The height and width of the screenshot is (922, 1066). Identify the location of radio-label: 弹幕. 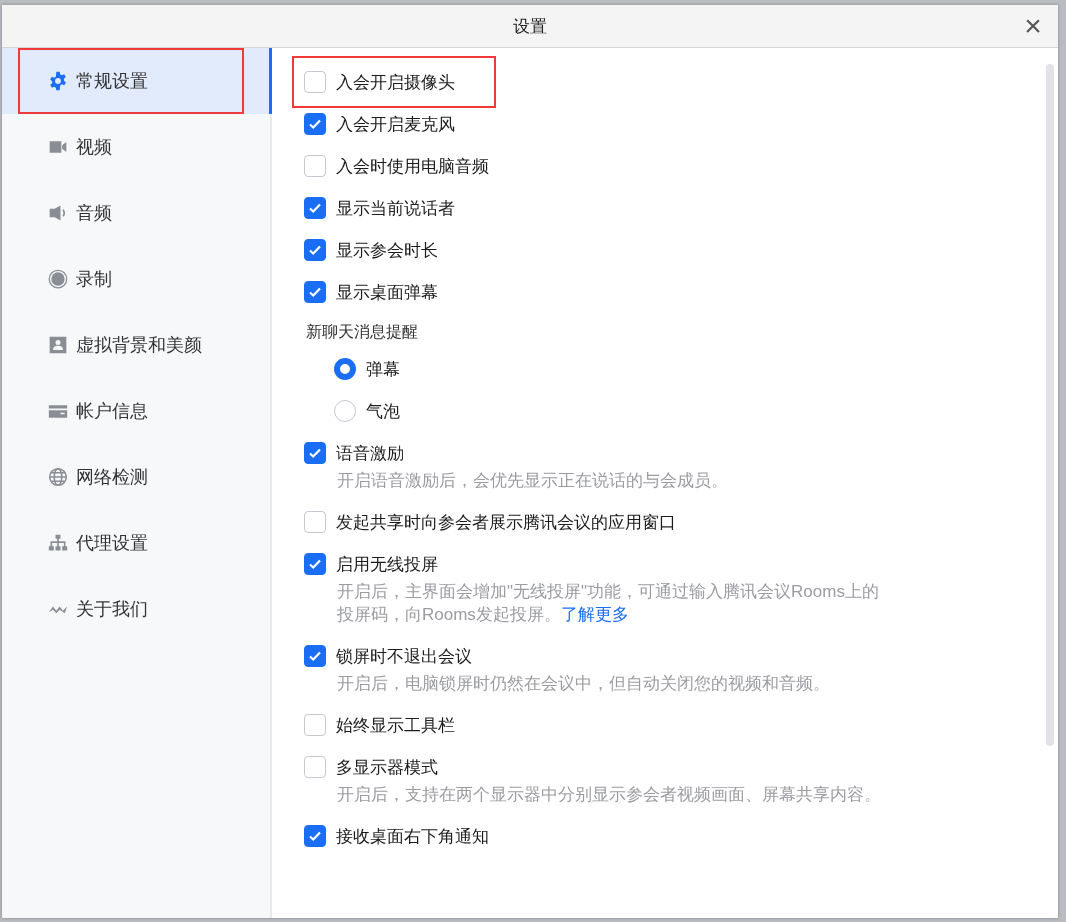
(383, 369).